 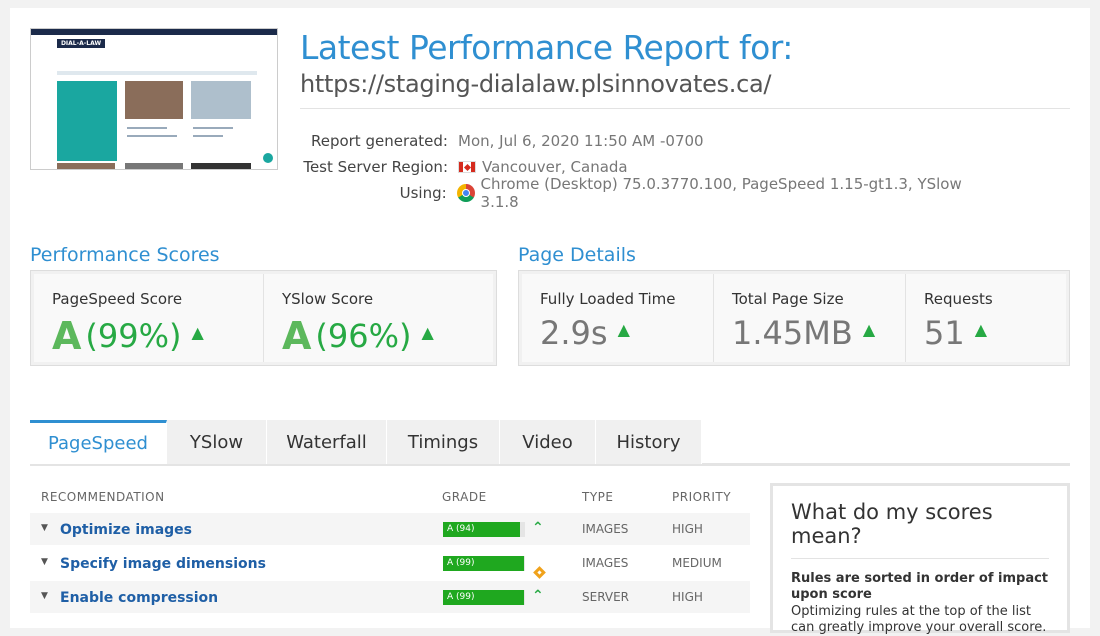 I want to click on table-row: ▼ Optimize images A (94) ⌃ IMAGES HIGH, so click(x=390, y=529).